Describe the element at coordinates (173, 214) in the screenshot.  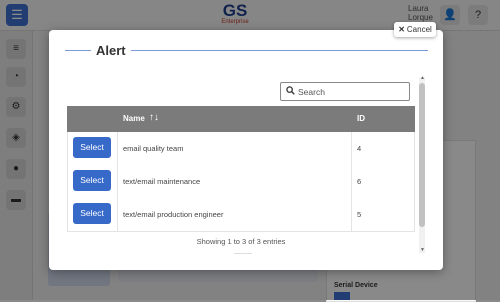
I see `row-name: text/email production engineer` at that location.